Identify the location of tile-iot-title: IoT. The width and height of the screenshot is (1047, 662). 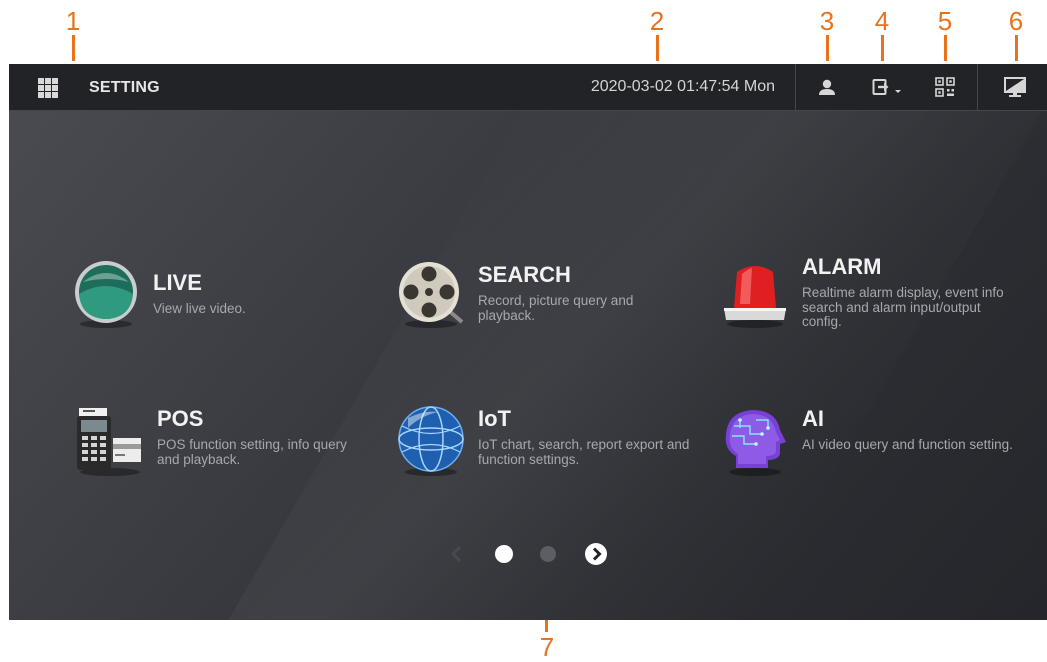
(494, 418).